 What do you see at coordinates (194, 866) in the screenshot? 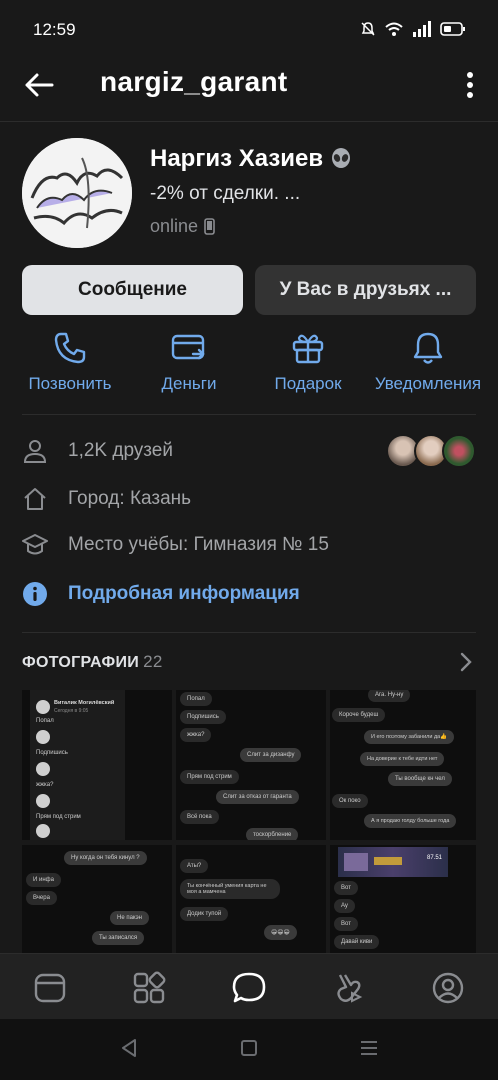
I see `chat-bubble: Аты?` at bounding box center [194, 866].